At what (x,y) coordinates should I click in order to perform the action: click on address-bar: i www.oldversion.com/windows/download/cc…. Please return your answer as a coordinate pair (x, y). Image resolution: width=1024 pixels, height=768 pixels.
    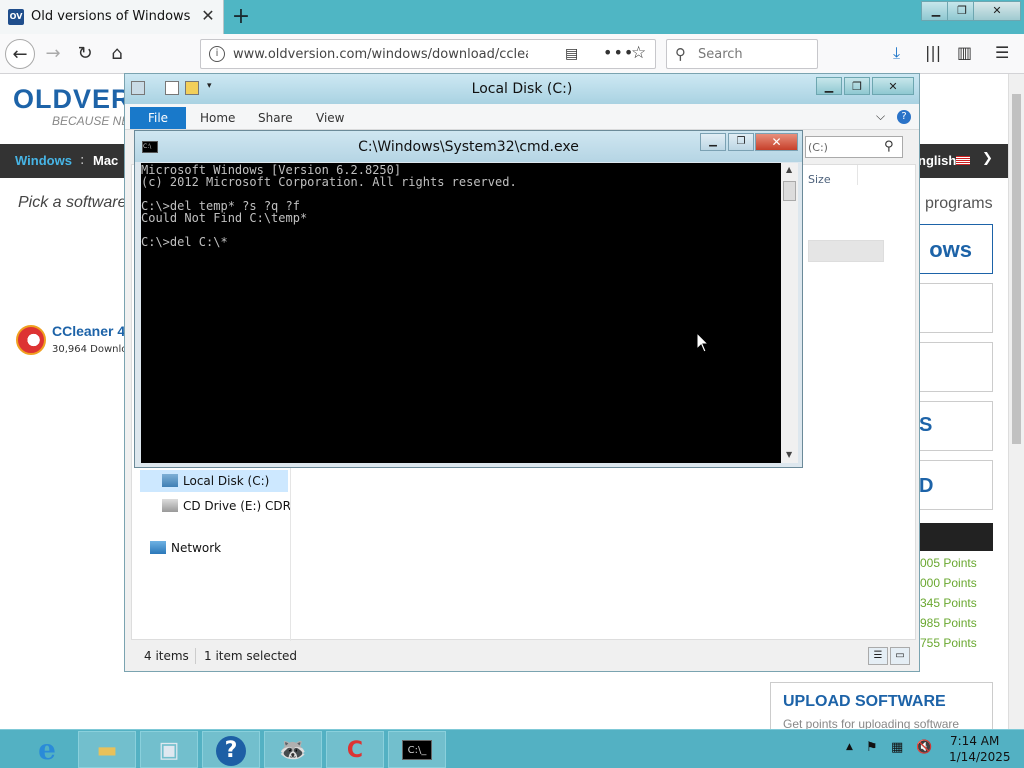
    Looking at the image, I should click on (428, 54).